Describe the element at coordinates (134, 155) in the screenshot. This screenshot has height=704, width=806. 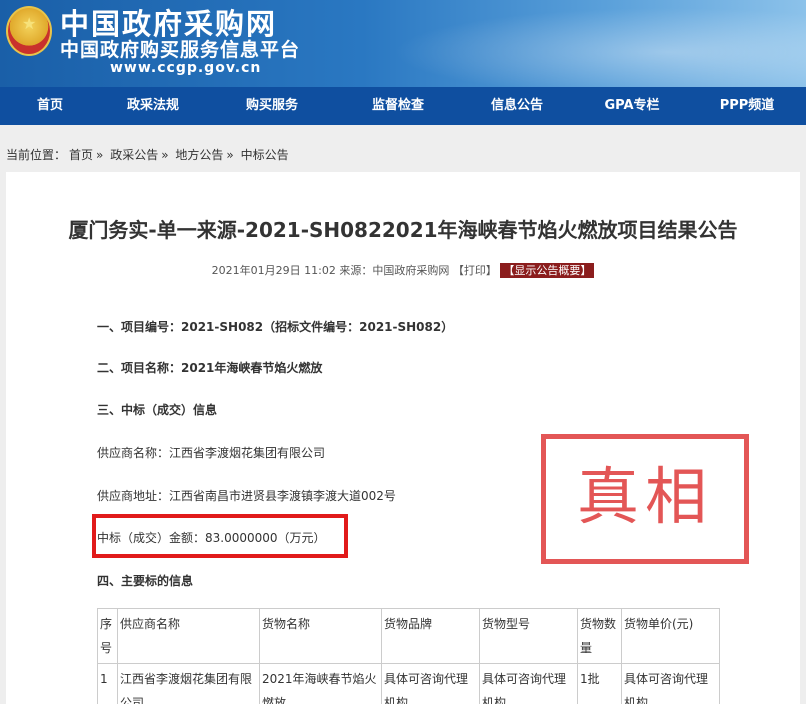
I see `breadcrumb-procurement: 政采公告` at that location.